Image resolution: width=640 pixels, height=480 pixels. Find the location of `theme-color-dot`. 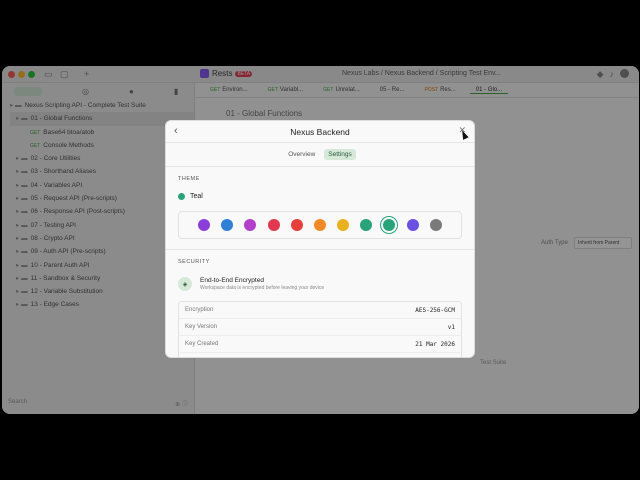

theme-color-dot is located at coordinates (181, 196).